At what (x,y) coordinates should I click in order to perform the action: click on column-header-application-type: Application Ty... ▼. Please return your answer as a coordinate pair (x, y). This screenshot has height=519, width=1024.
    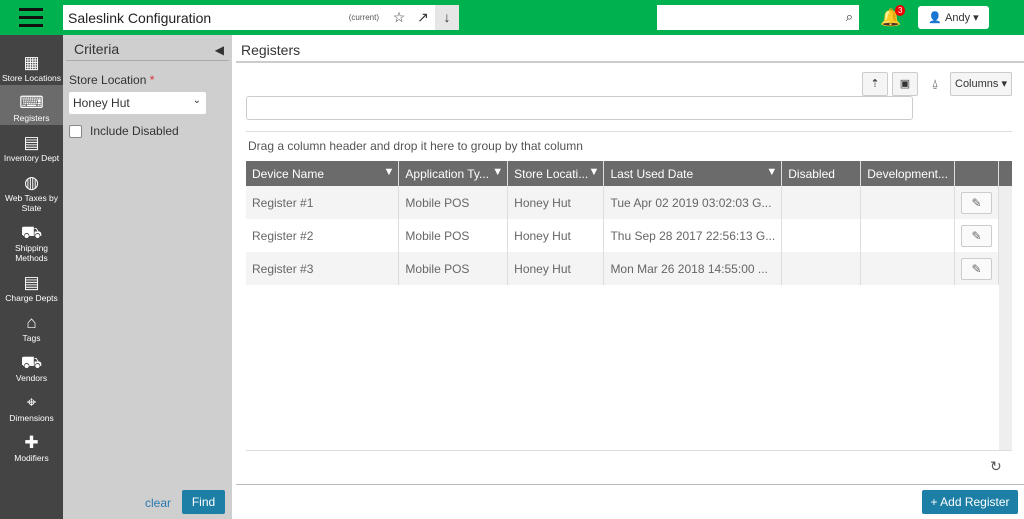
    Looking at the image, I should click on (453, 173).